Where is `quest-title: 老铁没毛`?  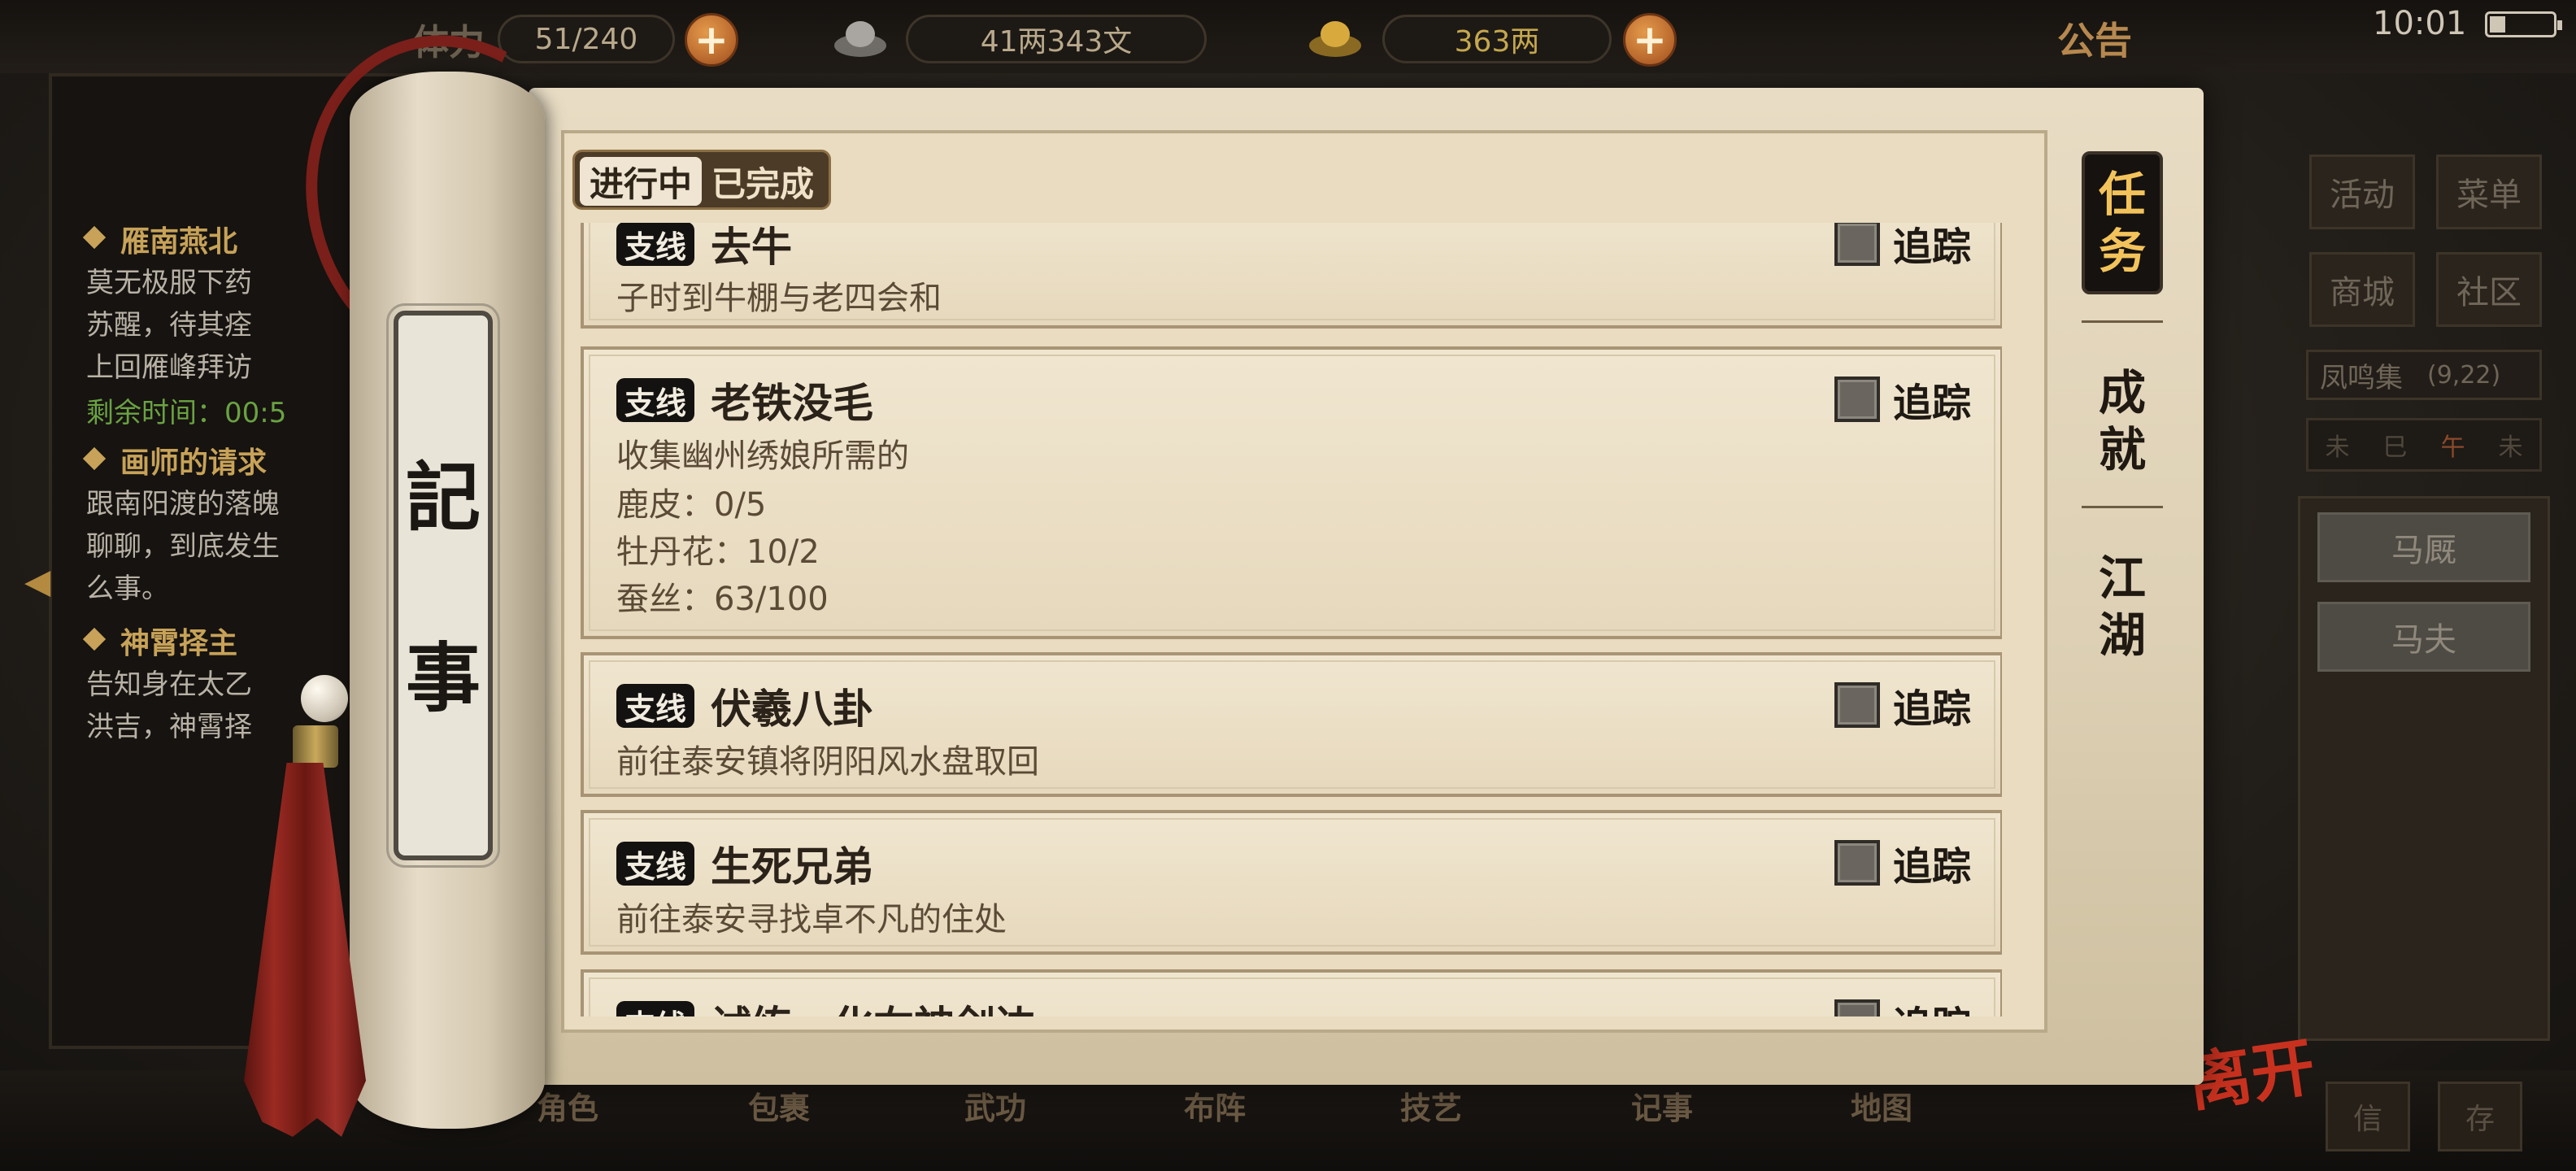
quest-title: 老铁没毛 is located at coordinates (793, 404).